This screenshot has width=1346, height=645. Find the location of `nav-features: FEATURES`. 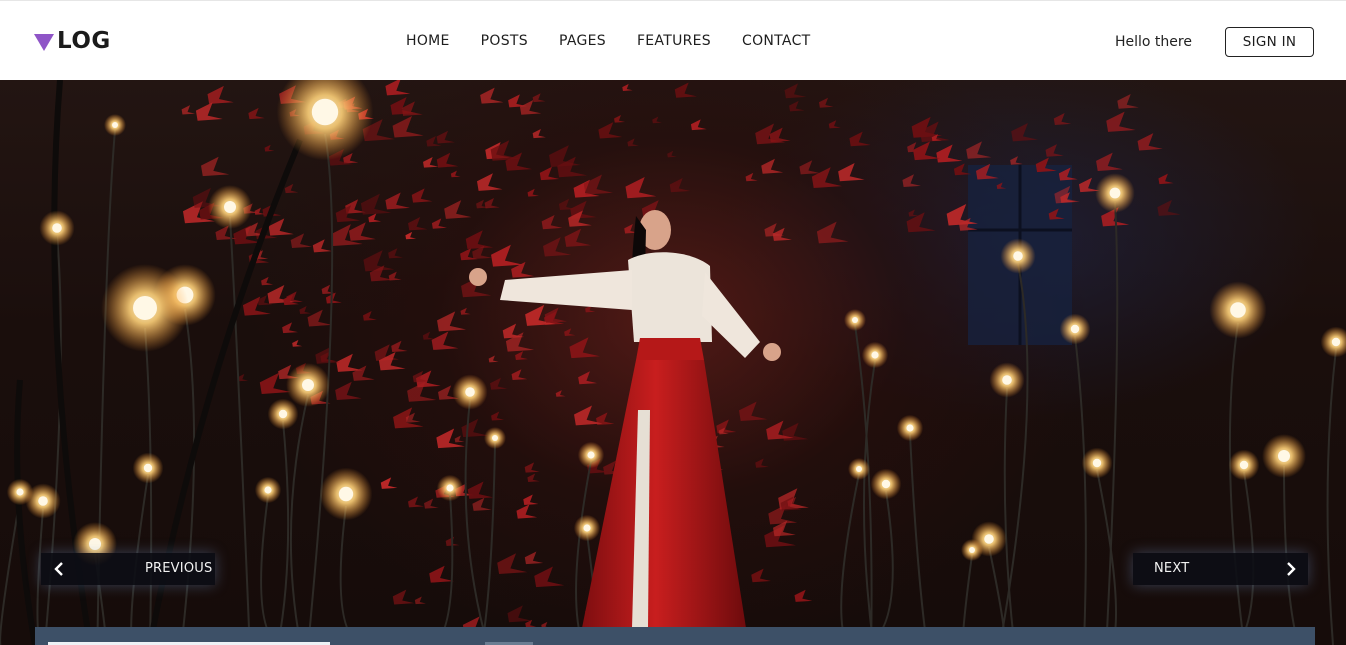

nav-features: FEATURES is located at coordinates (674, 41).